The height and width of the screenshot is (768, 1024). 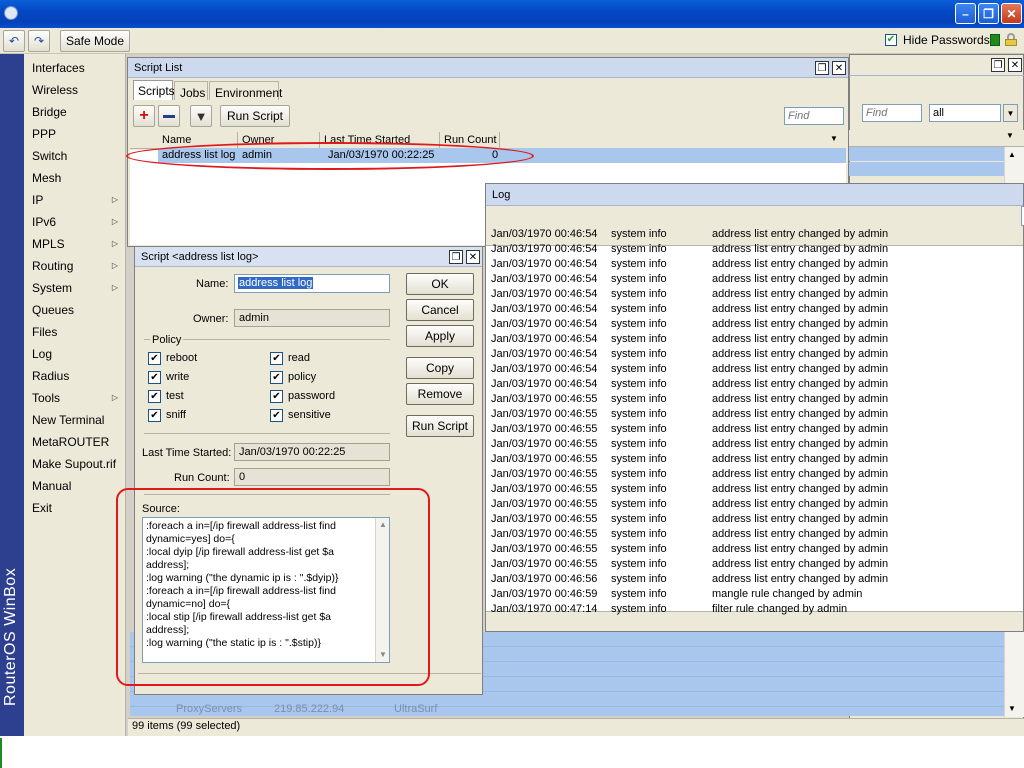 I want to click on sidebar-item-new-terminal: New Terminal, so click(x=75, y=420).